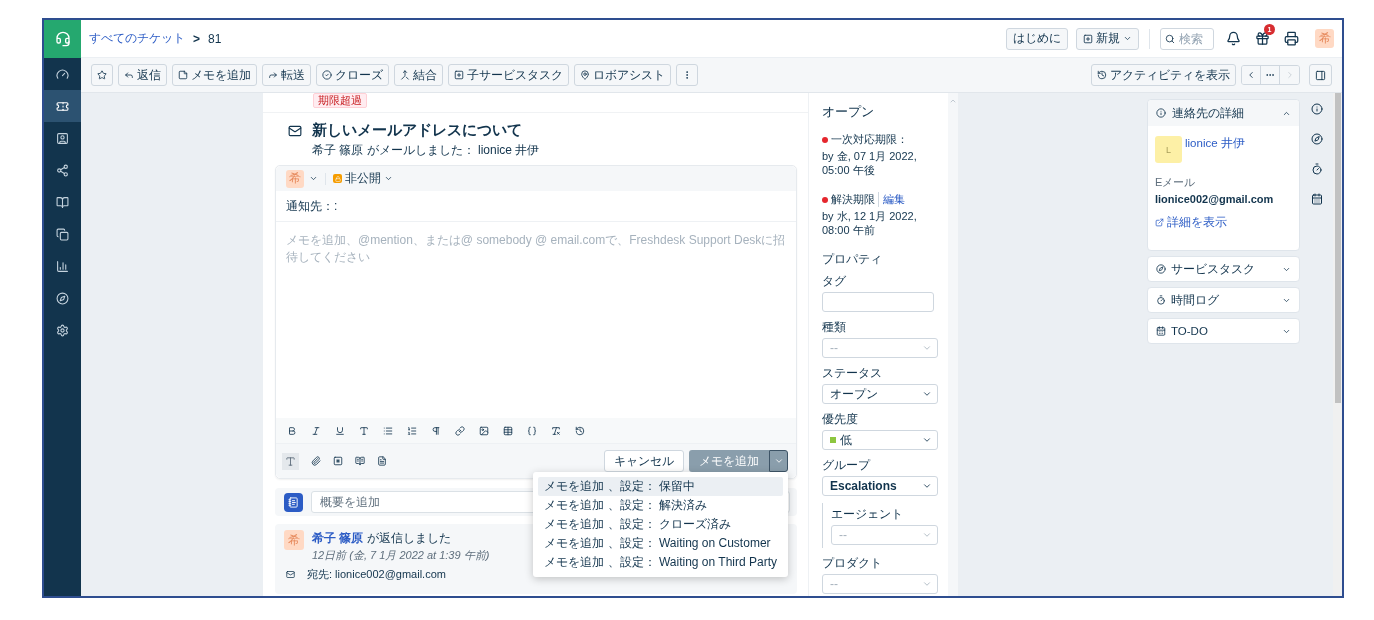 The image size is (1374, 620). Describe the element at coordinates (215, 38) in the screenshot. I see `ticket-number: 81` at that location.